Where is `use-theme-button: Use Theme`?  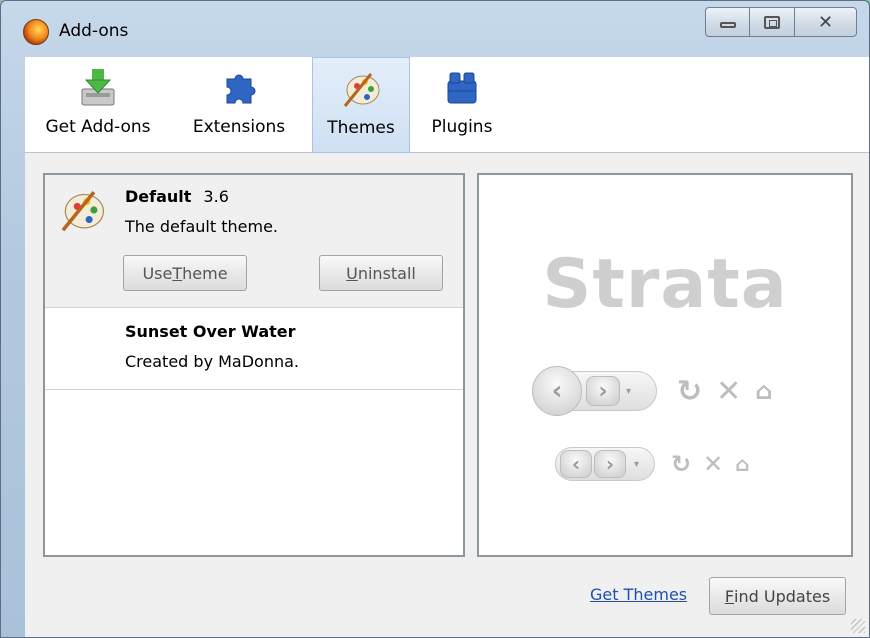 use-theme-button: Use Theme is located at coordinates (185, 273).